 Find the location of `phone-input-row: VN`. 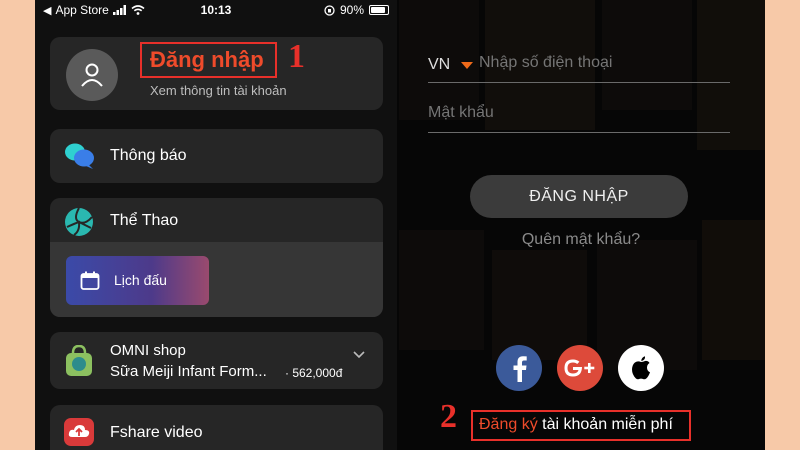

phone-input-row: VN is located at coordinates (579, 66).